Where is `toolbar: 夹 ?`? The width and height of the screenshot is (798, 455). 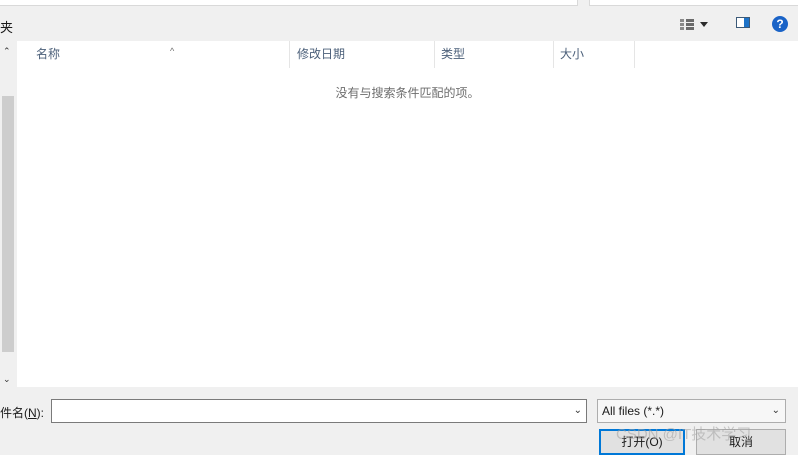
toolbar: 夹 ? is located at coordinates (399, 24).